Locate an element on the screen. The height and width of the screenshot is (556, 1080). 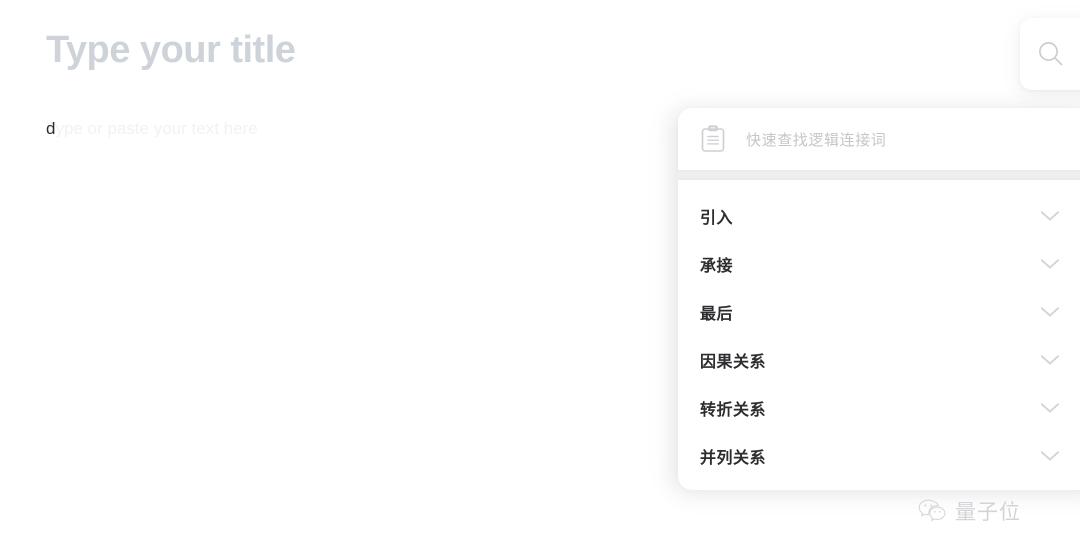
category-row: 引入 is located at coordinates (879, 216).